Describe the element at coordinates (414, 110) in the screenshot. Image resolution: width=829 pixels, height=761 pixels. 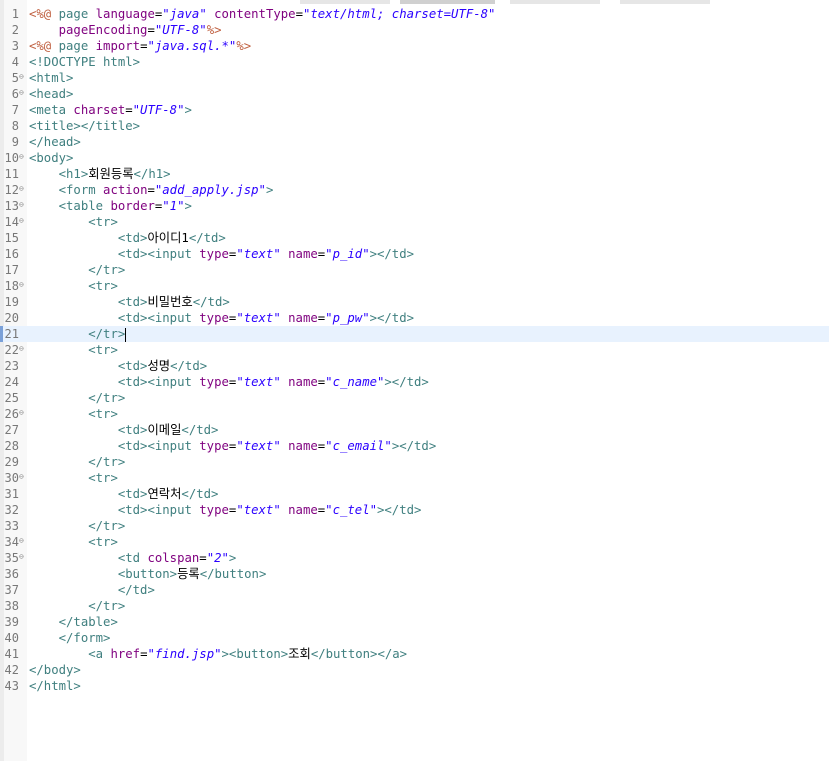
I see `code-line: 7 <meta charset="UTF-8">` at that location.